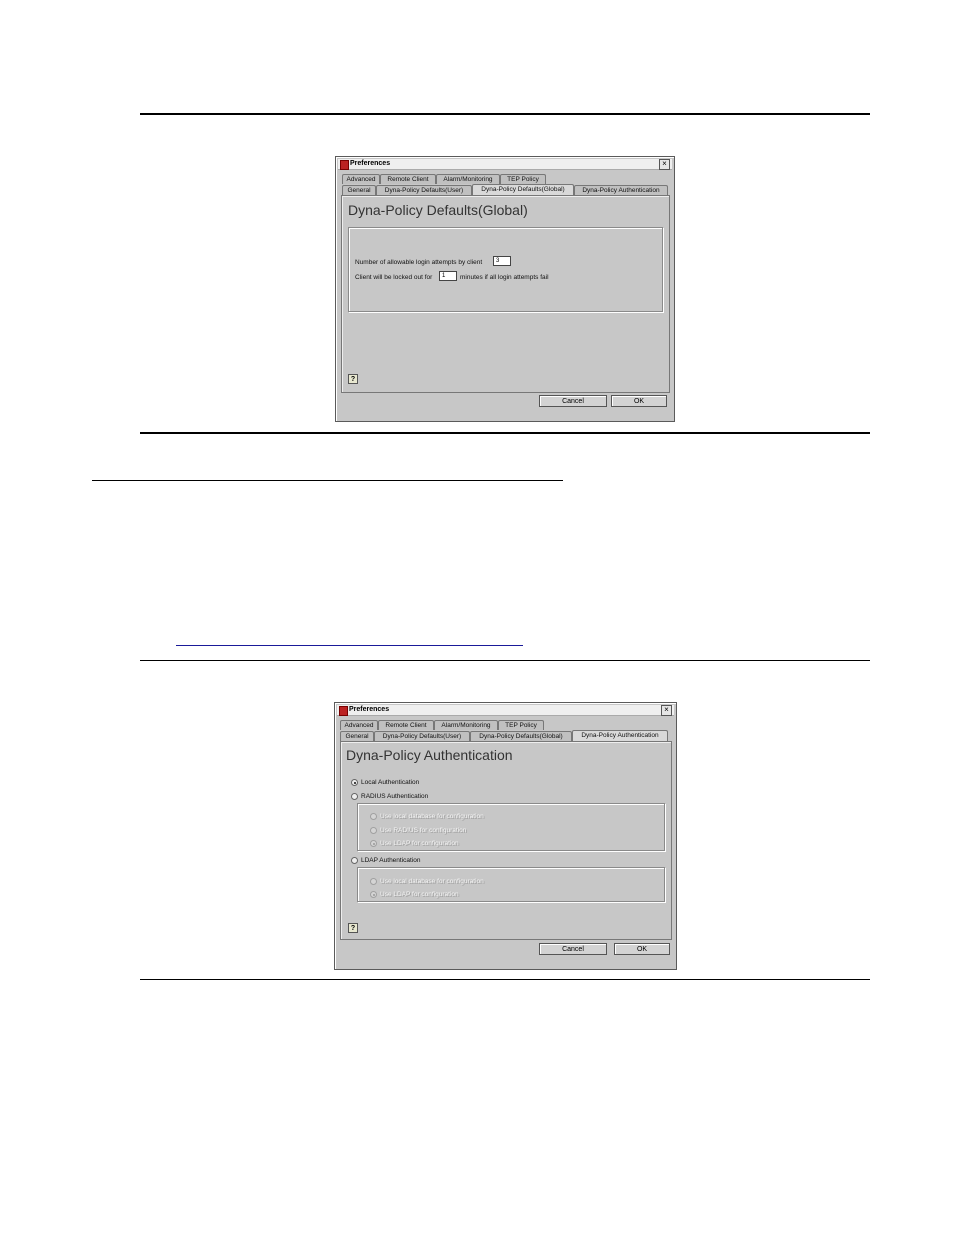 This screenshot has height=1235, width=954. I want to click on ldap-local-db-label: Use local database for configuration, so click(432, 881).